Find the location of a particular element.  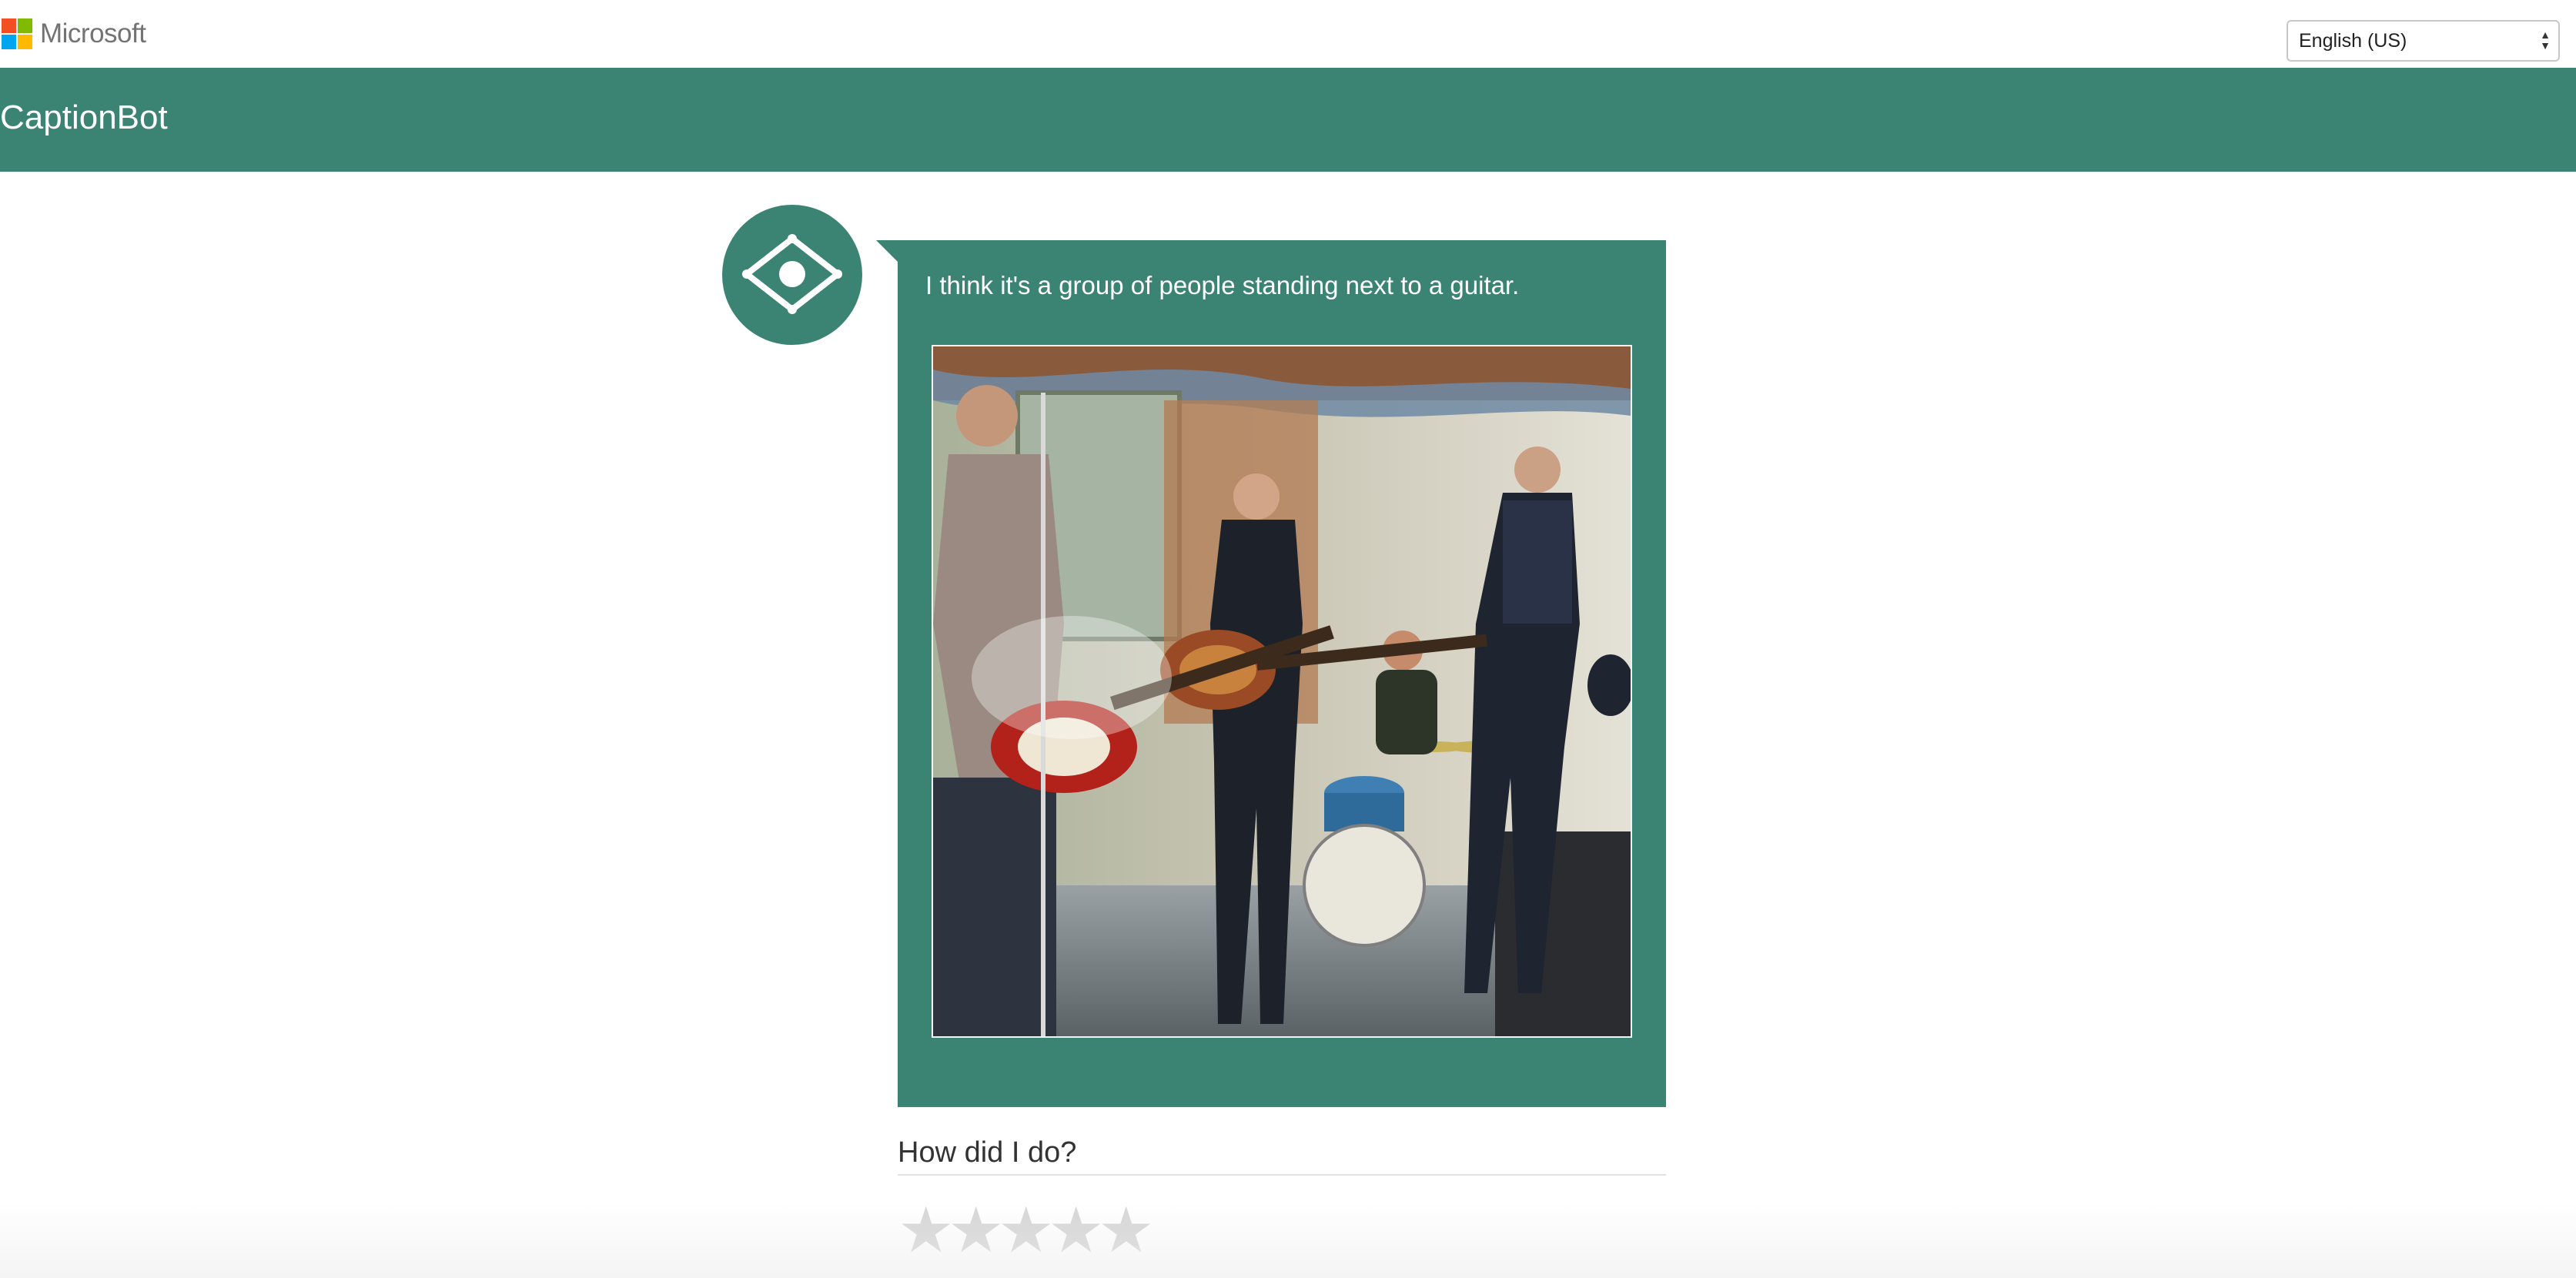

microsoft-brand-text: Microsoft is located at coordinates (93, 33).